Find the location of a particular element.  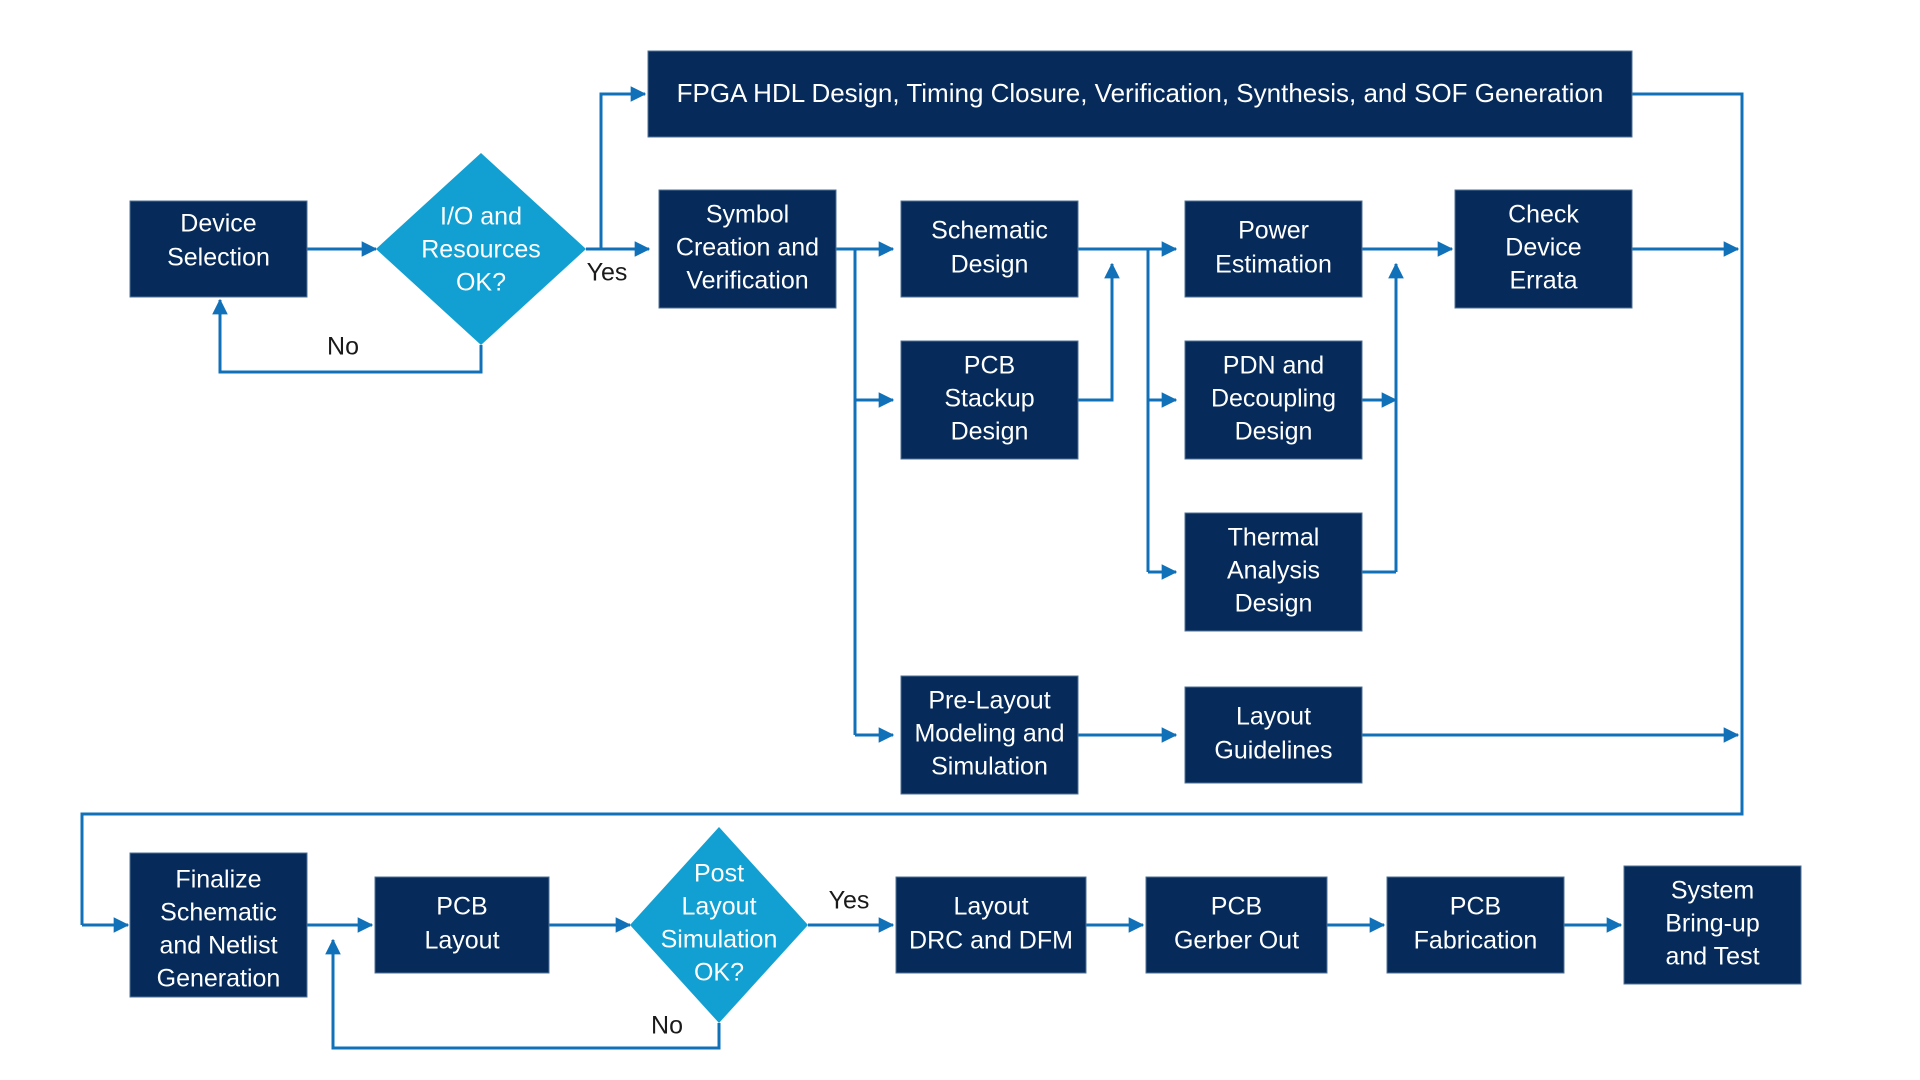

node-layout-drc-dfm: Layout DRC and DFM is located at coordinates (991, 925).